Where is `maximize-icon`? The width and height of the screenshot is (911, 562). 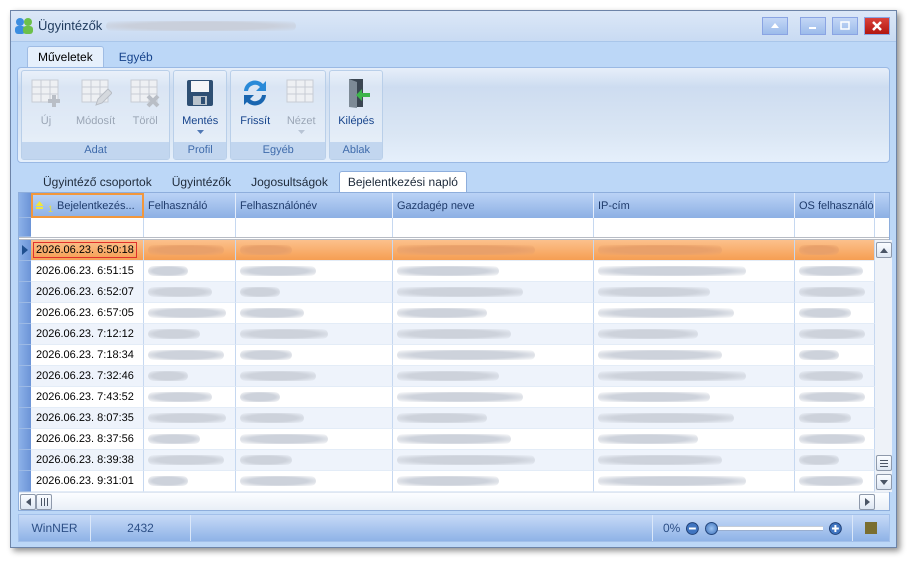
maximize-icon is located at coordinates (845, 25).